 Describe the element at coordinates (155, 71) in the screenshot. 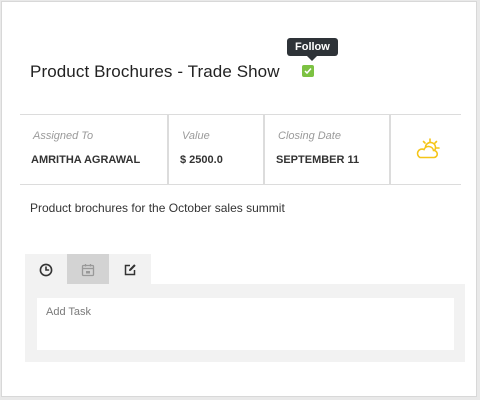

I see `deal-title: Product Brochures - Trade Show` at that location.